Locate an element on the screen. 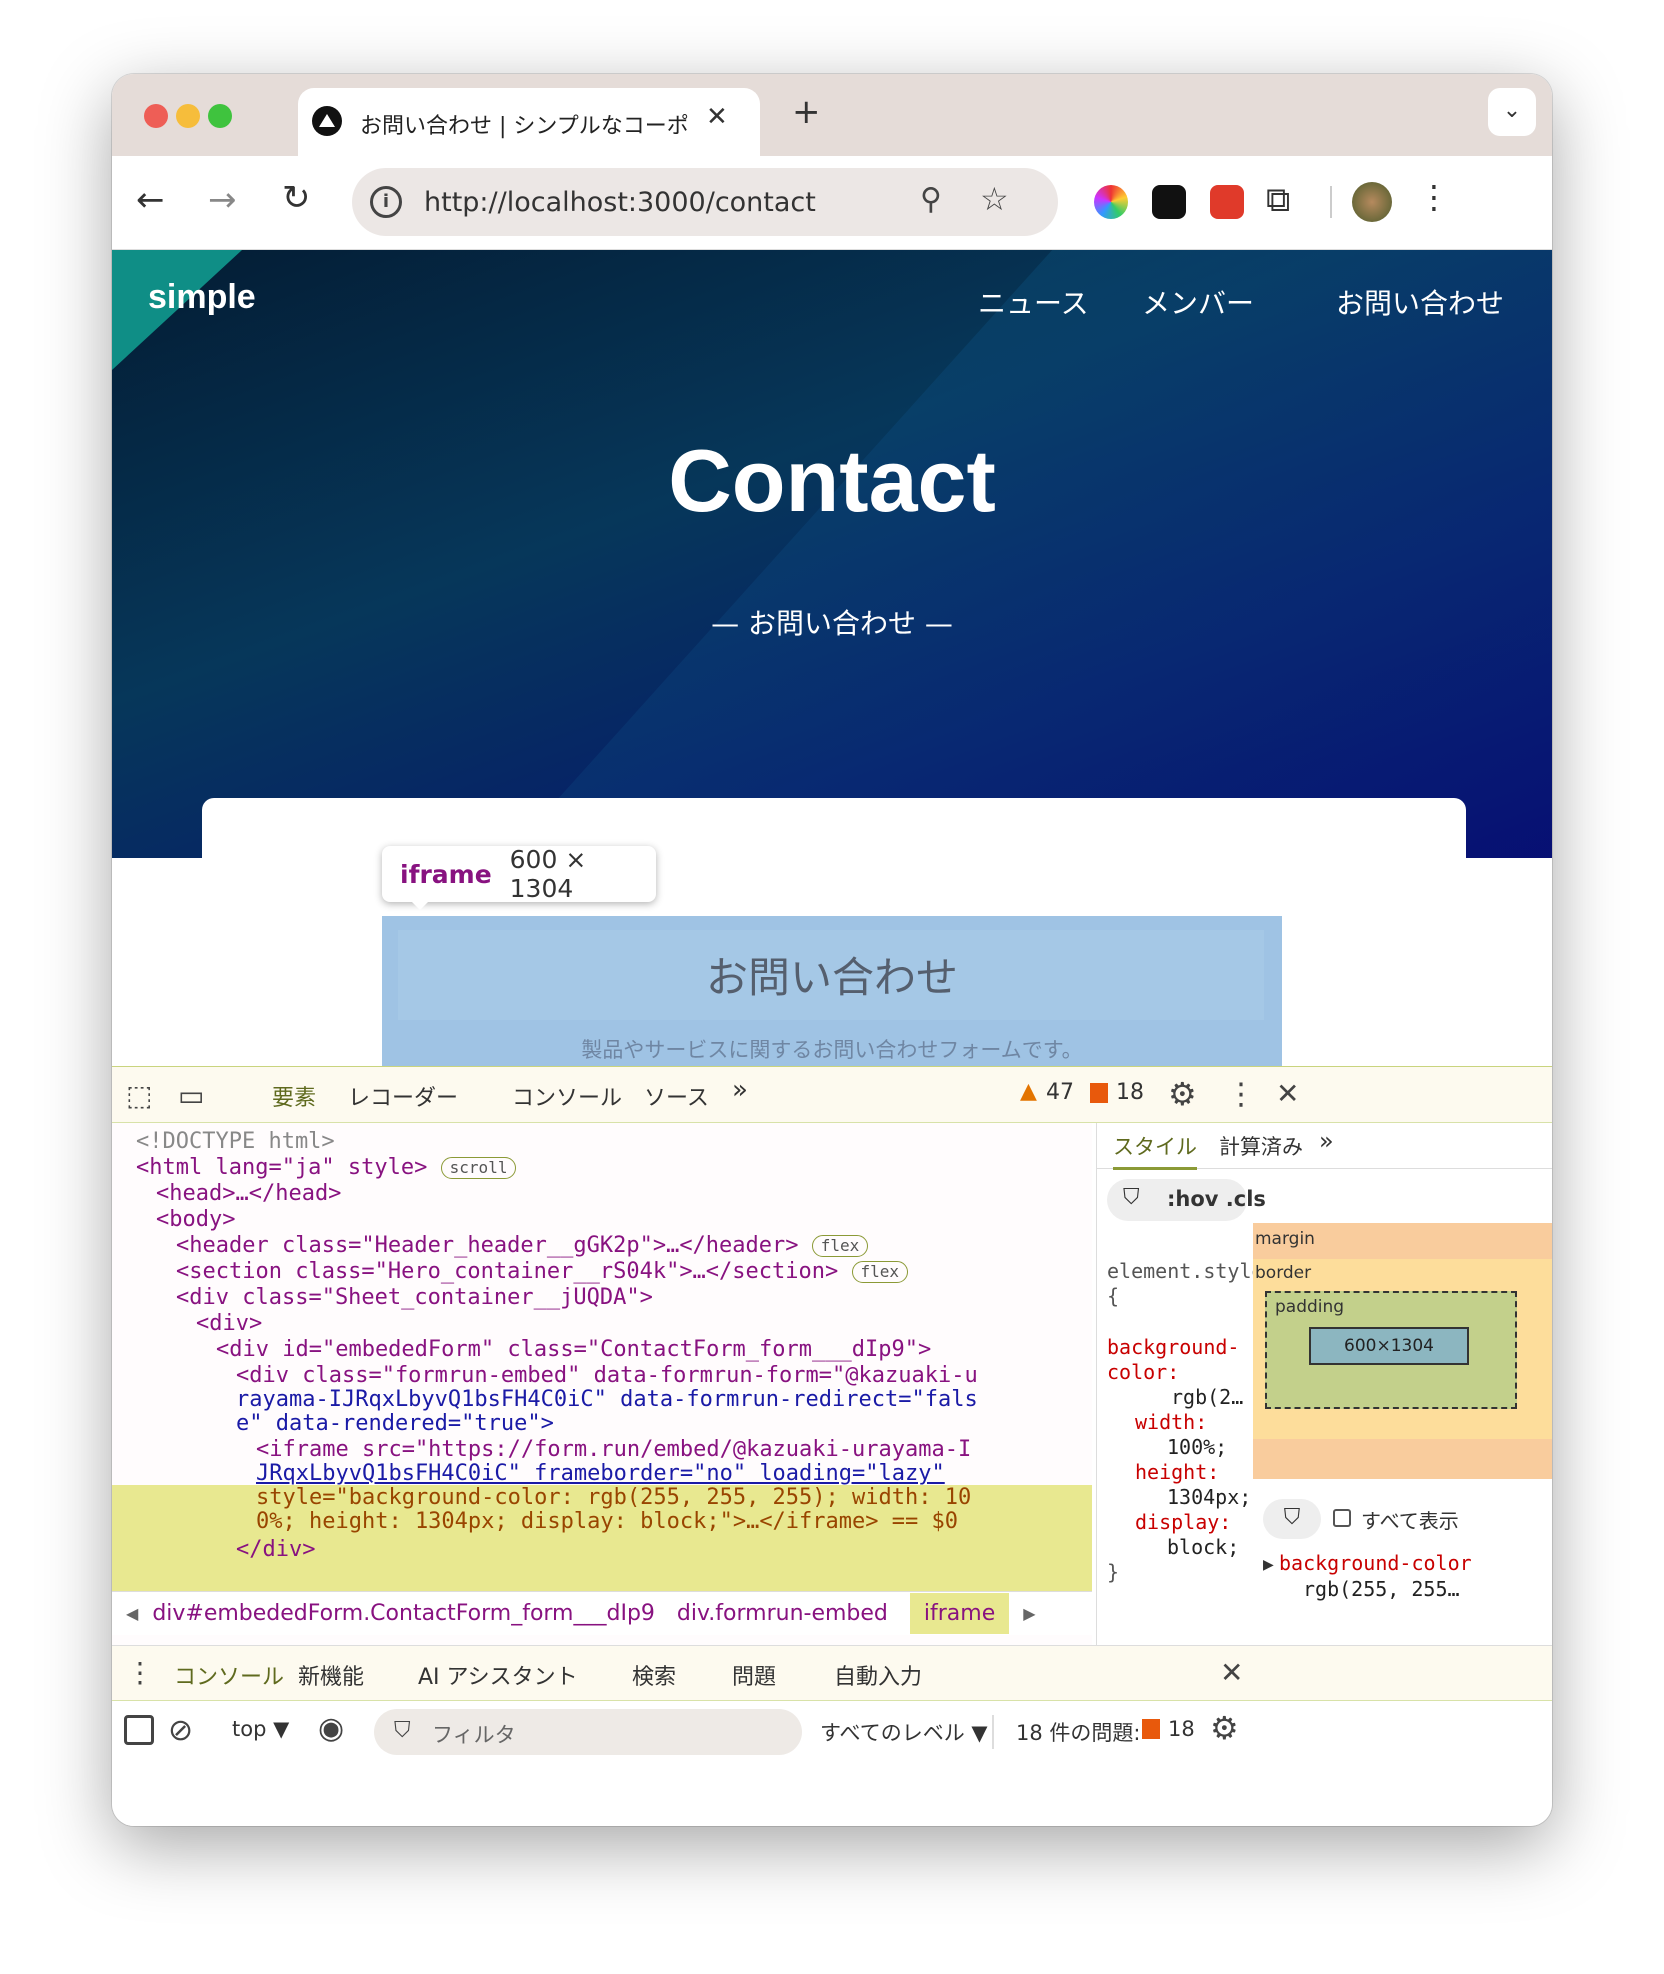 The height and width of the screenshot is (1974, 1664). breadcrumb-item: div.formrun-embed is located at coordinates (782, 1613).